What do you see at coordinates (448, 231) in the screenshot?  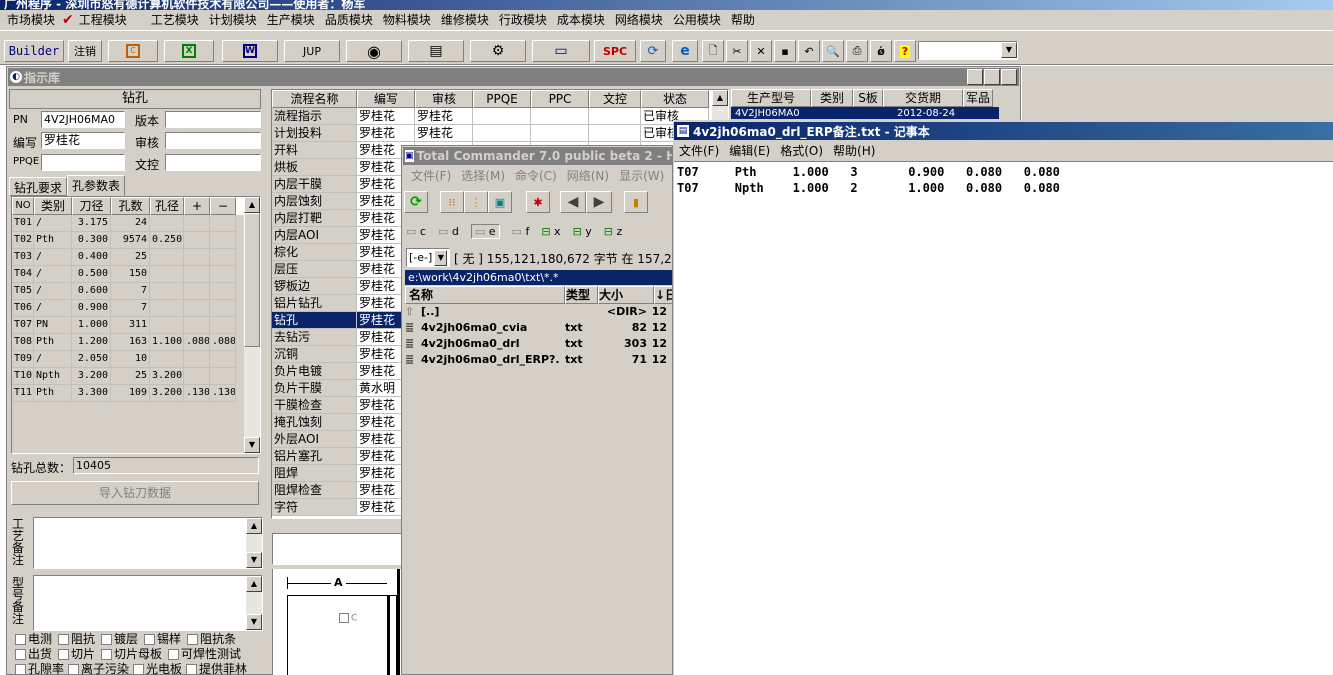 I see `tc-drive-d: ▭ d` at bounding box center [448, 231].